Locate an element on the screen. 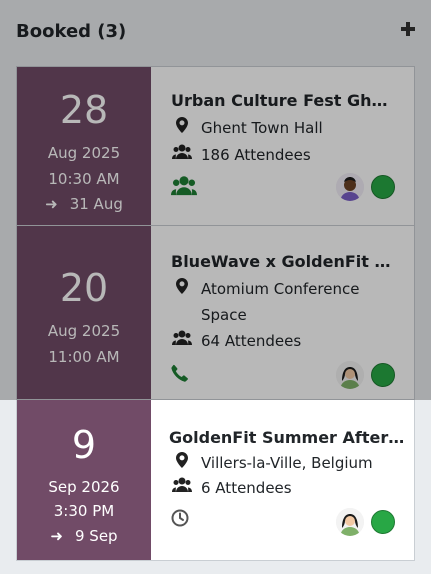 The width and height of the screenshot is (431, 574). event-date-block: 20 Aug 2025 11:00 AM is located at coordinates (84, 312).